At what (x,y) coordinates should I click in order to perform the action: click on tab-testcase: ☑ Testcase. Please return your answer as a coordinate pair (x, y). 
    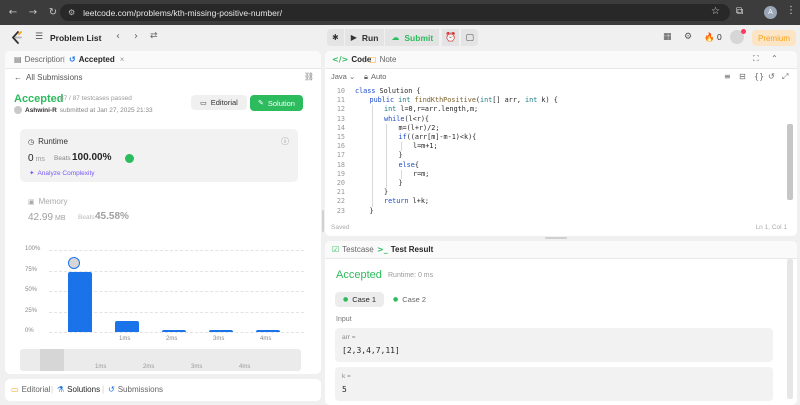
    Looking at the image, I should click on (353, 249).